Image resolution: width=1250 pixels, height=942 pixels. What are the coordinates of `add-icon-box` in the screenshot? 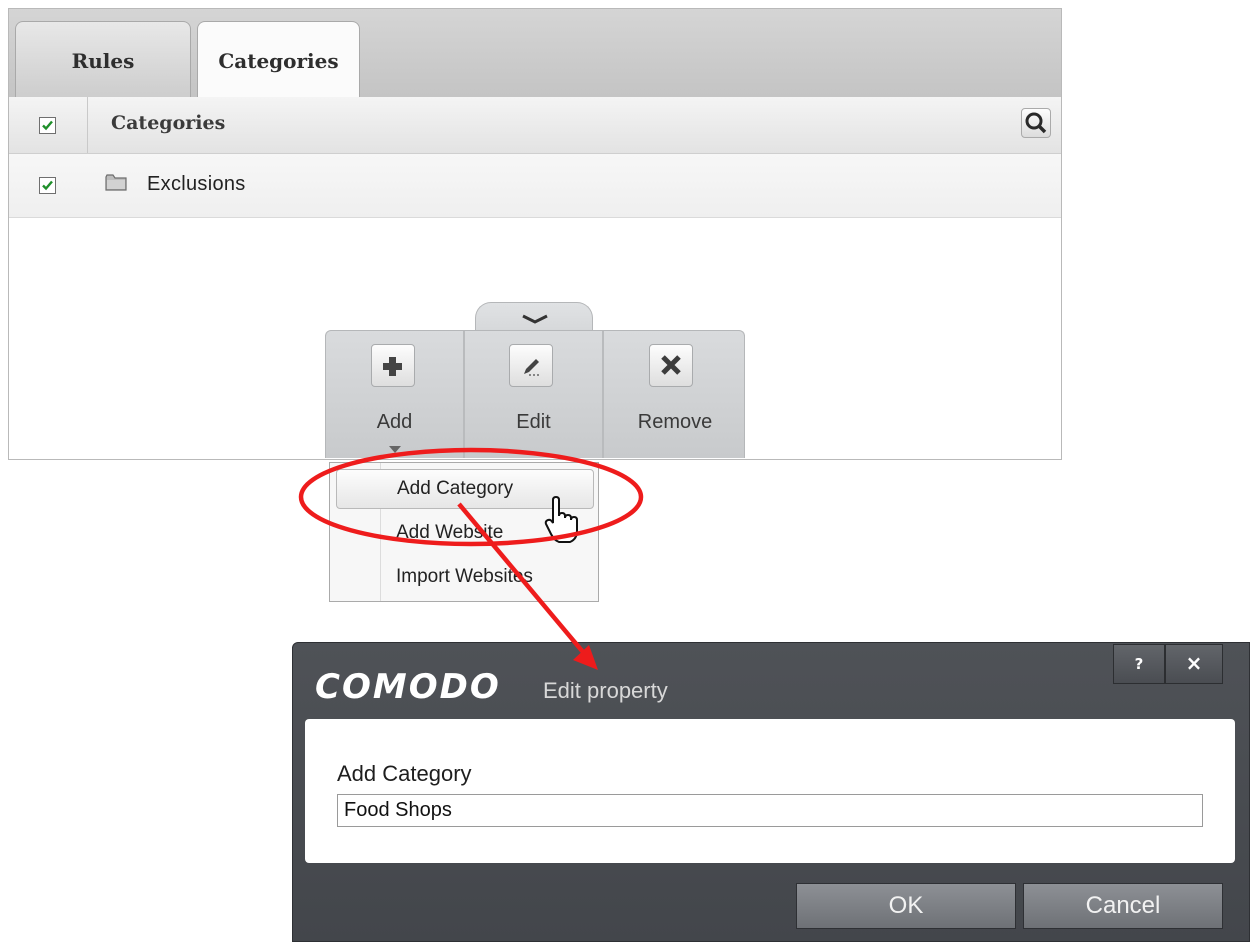 It's located at (393, 365).